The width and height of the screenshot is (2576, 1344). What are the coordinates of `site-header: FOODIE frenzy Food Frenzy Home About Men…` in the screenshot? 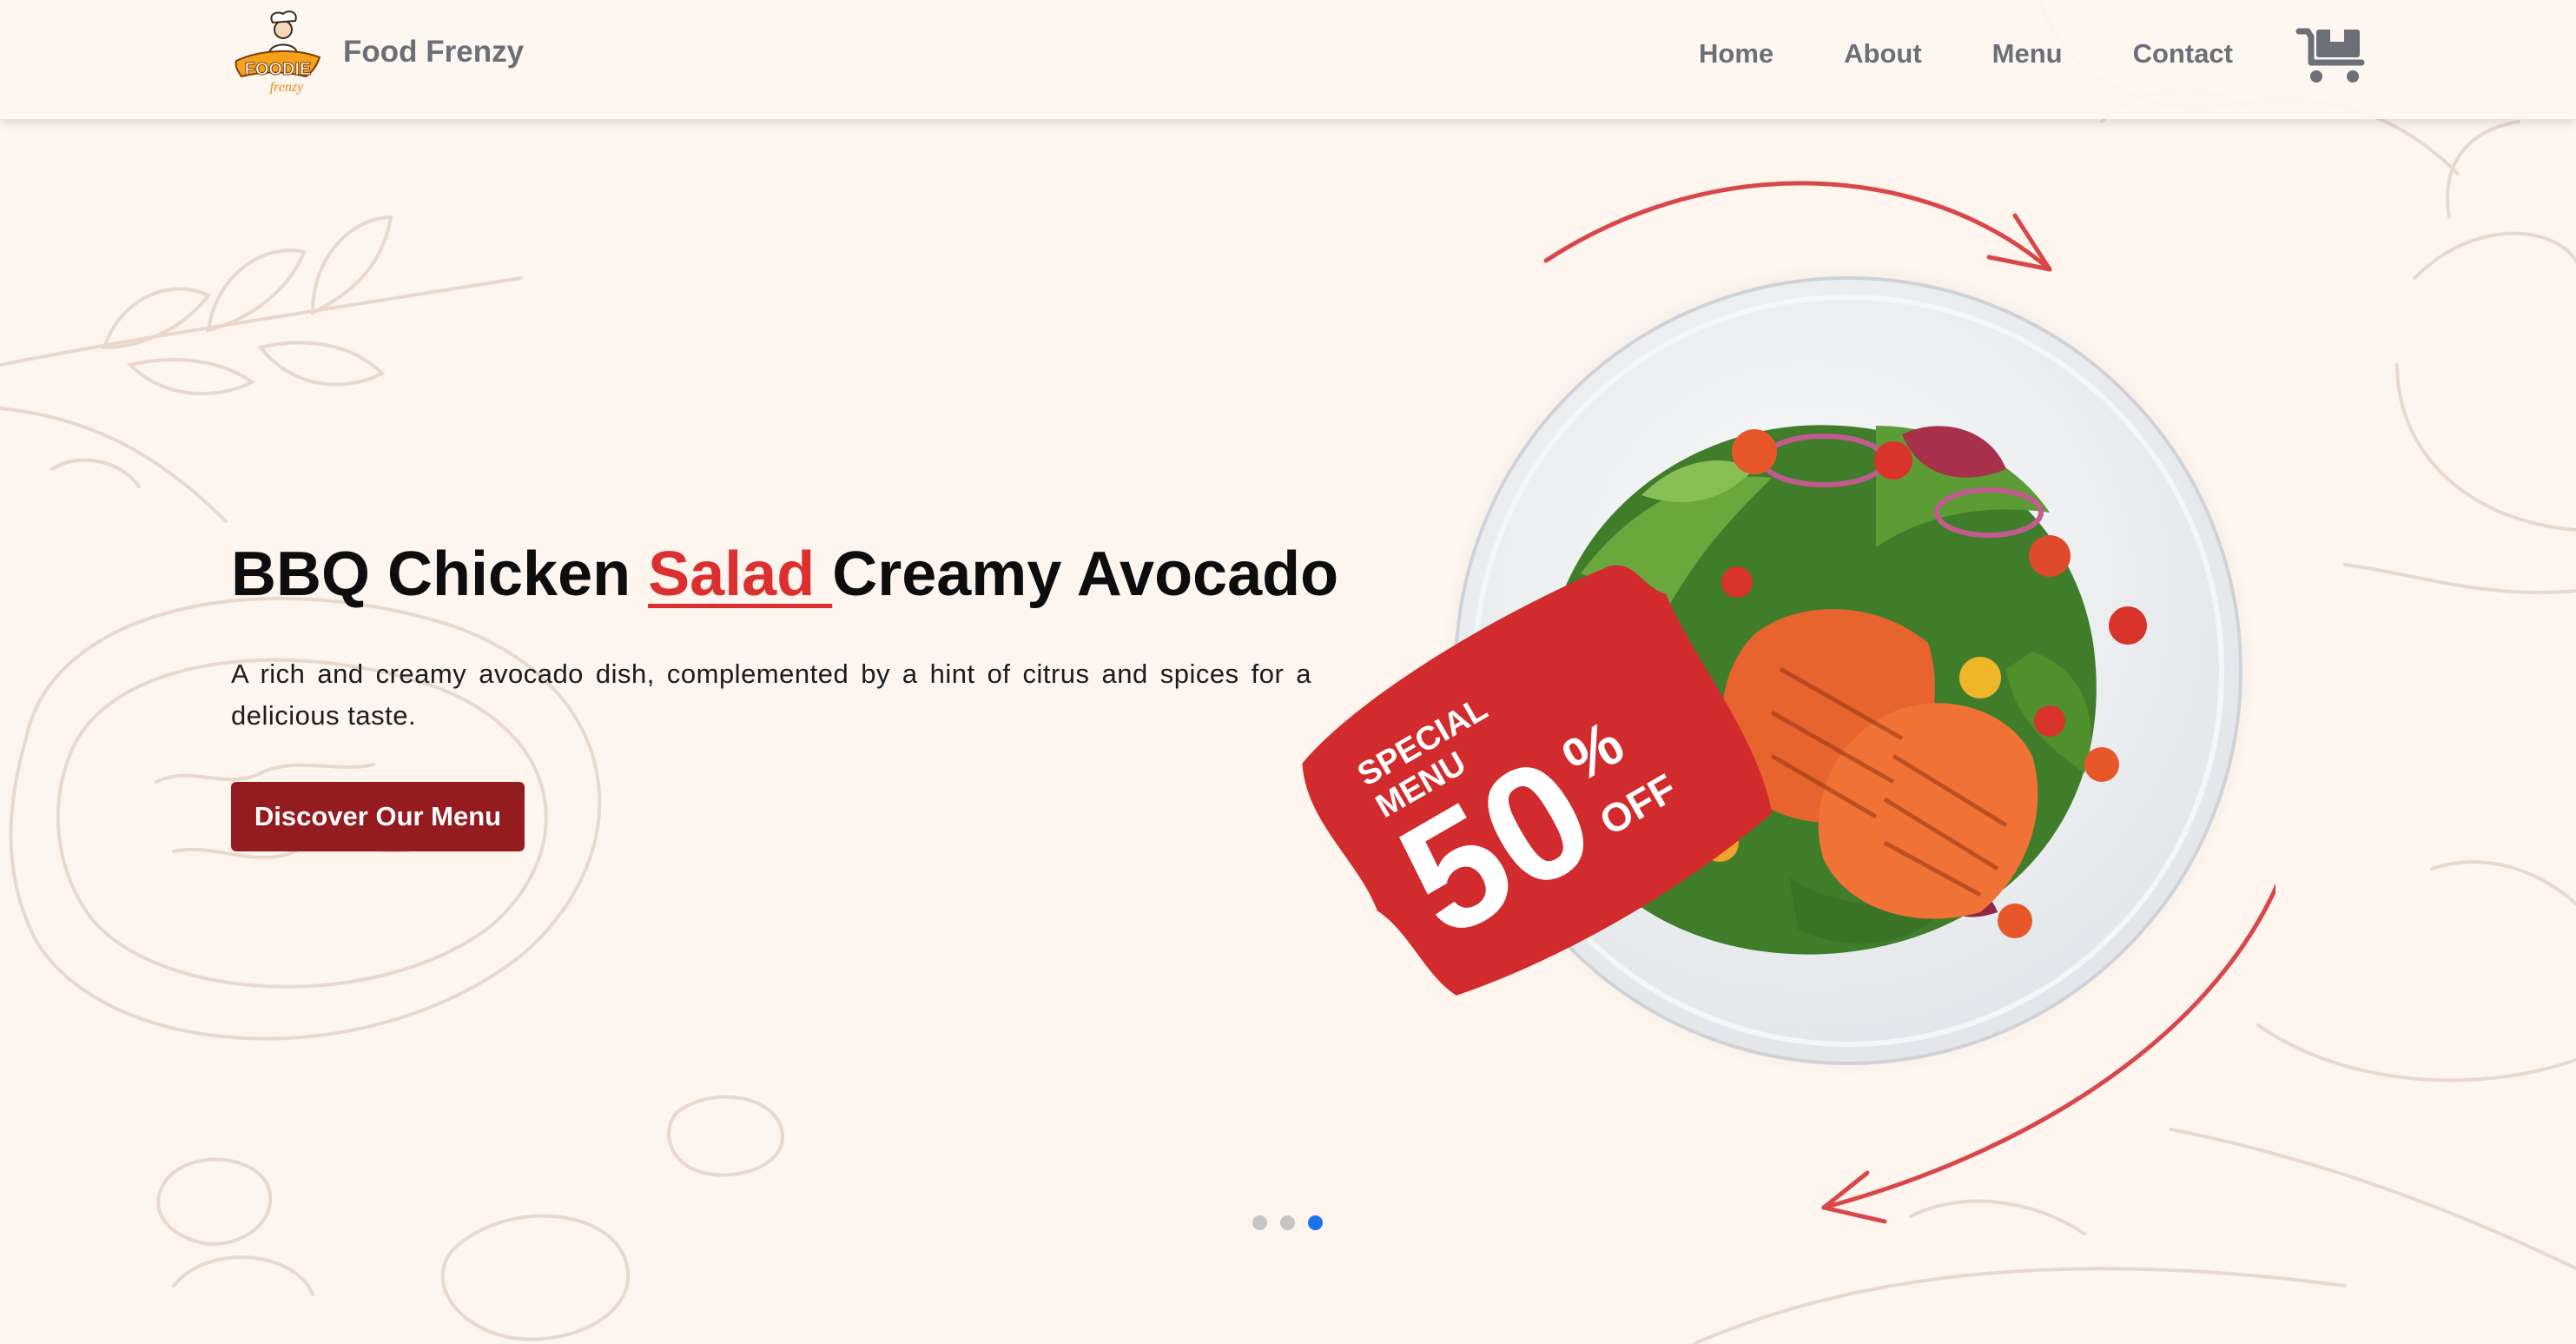 It's located at (1288, 60).